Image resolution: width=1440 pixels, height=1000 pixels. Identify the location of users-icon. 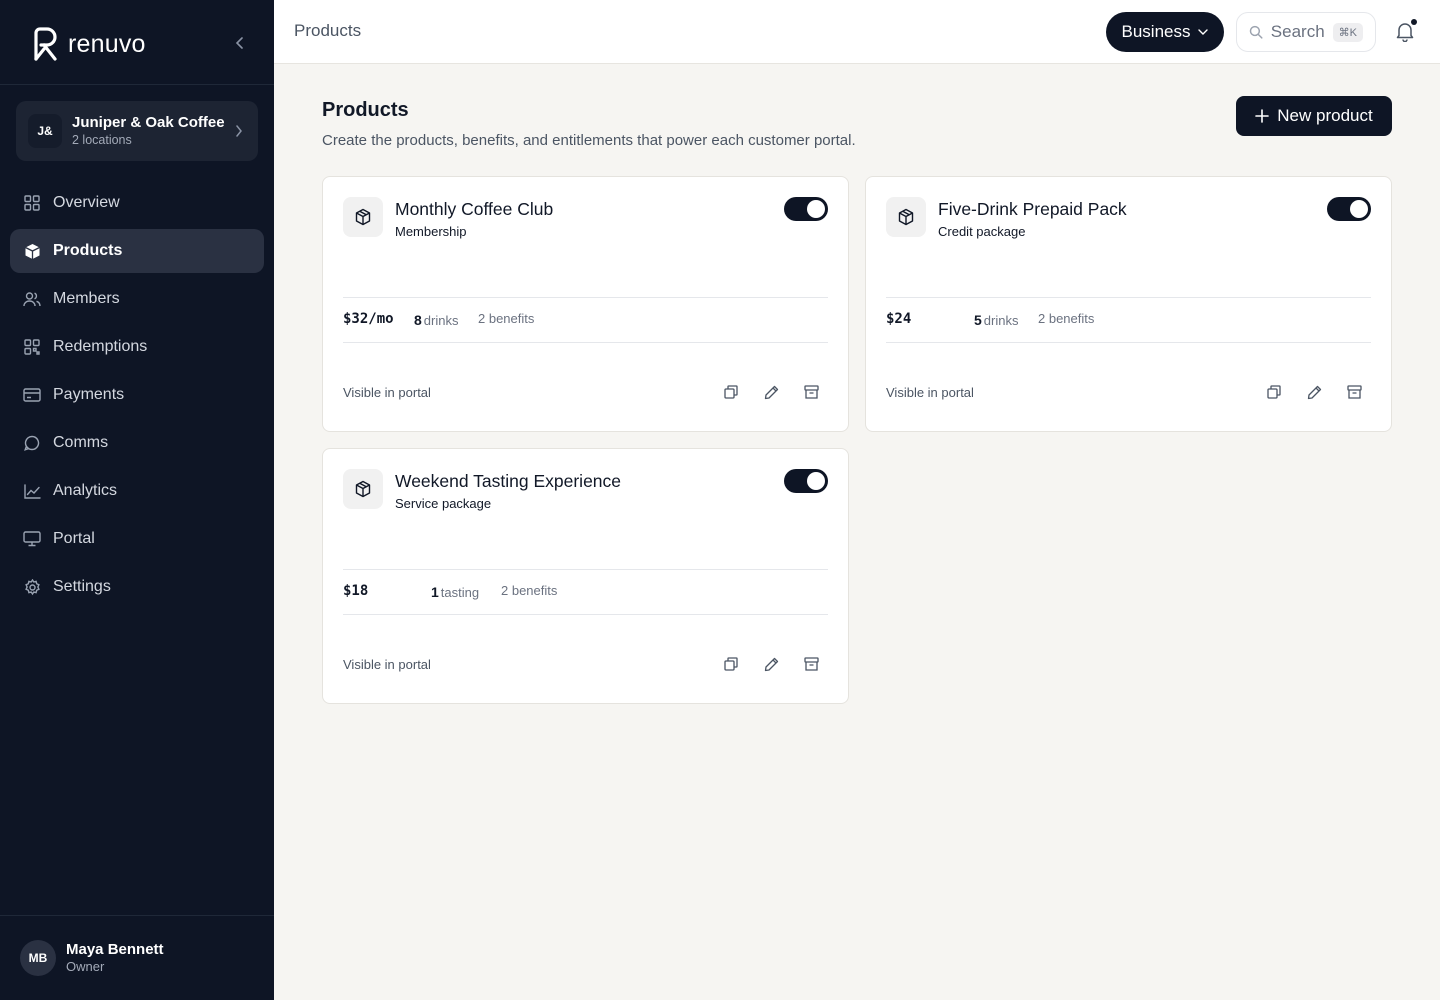
(32, 299).